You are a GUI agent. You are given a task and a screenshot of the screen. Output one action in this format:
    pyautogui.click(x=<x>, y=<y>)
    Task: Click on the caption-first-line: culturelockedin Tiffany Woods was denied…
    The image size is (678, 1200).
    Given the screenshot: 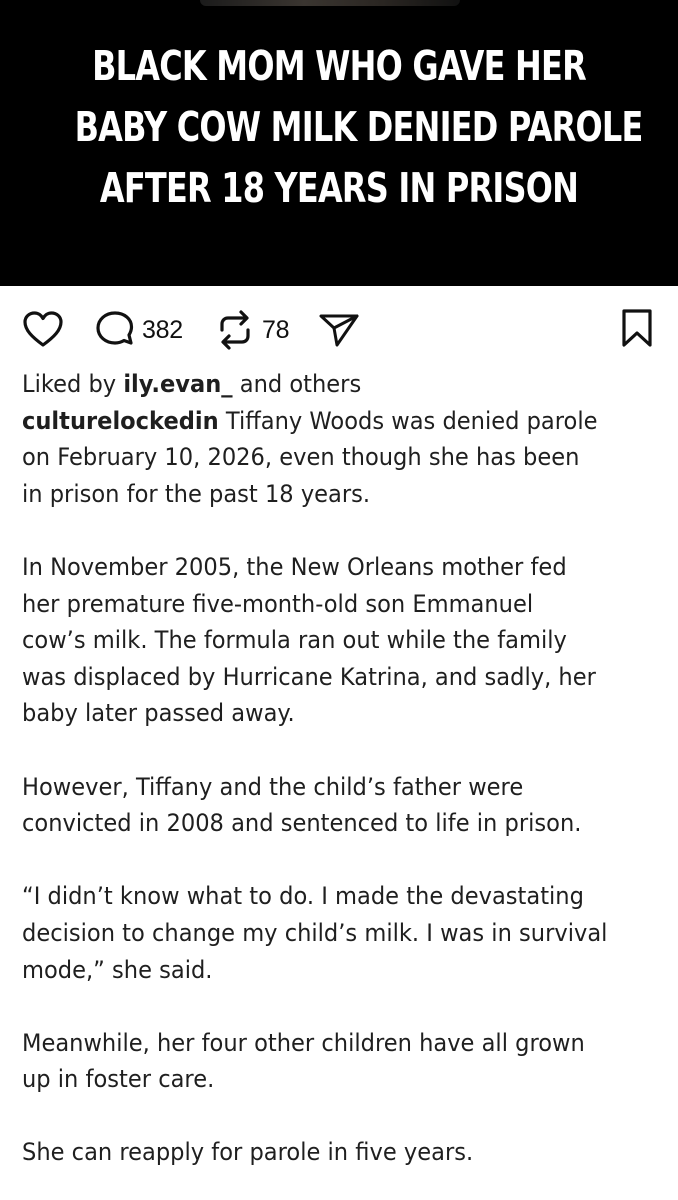 What is the action you would take?
    pyautogui.click(x=342, y=421)
    